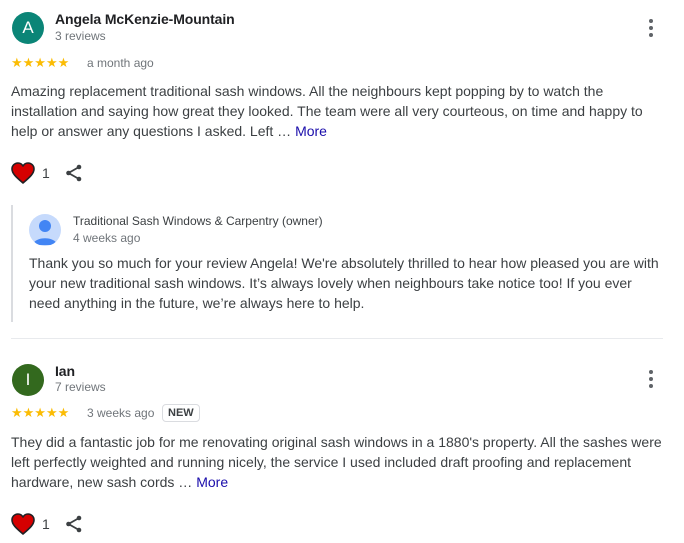  What do you see at coordinates (65, 371) in the screenshot?
I see `reviewer-name: Ian` at bounding box center [65, 371].